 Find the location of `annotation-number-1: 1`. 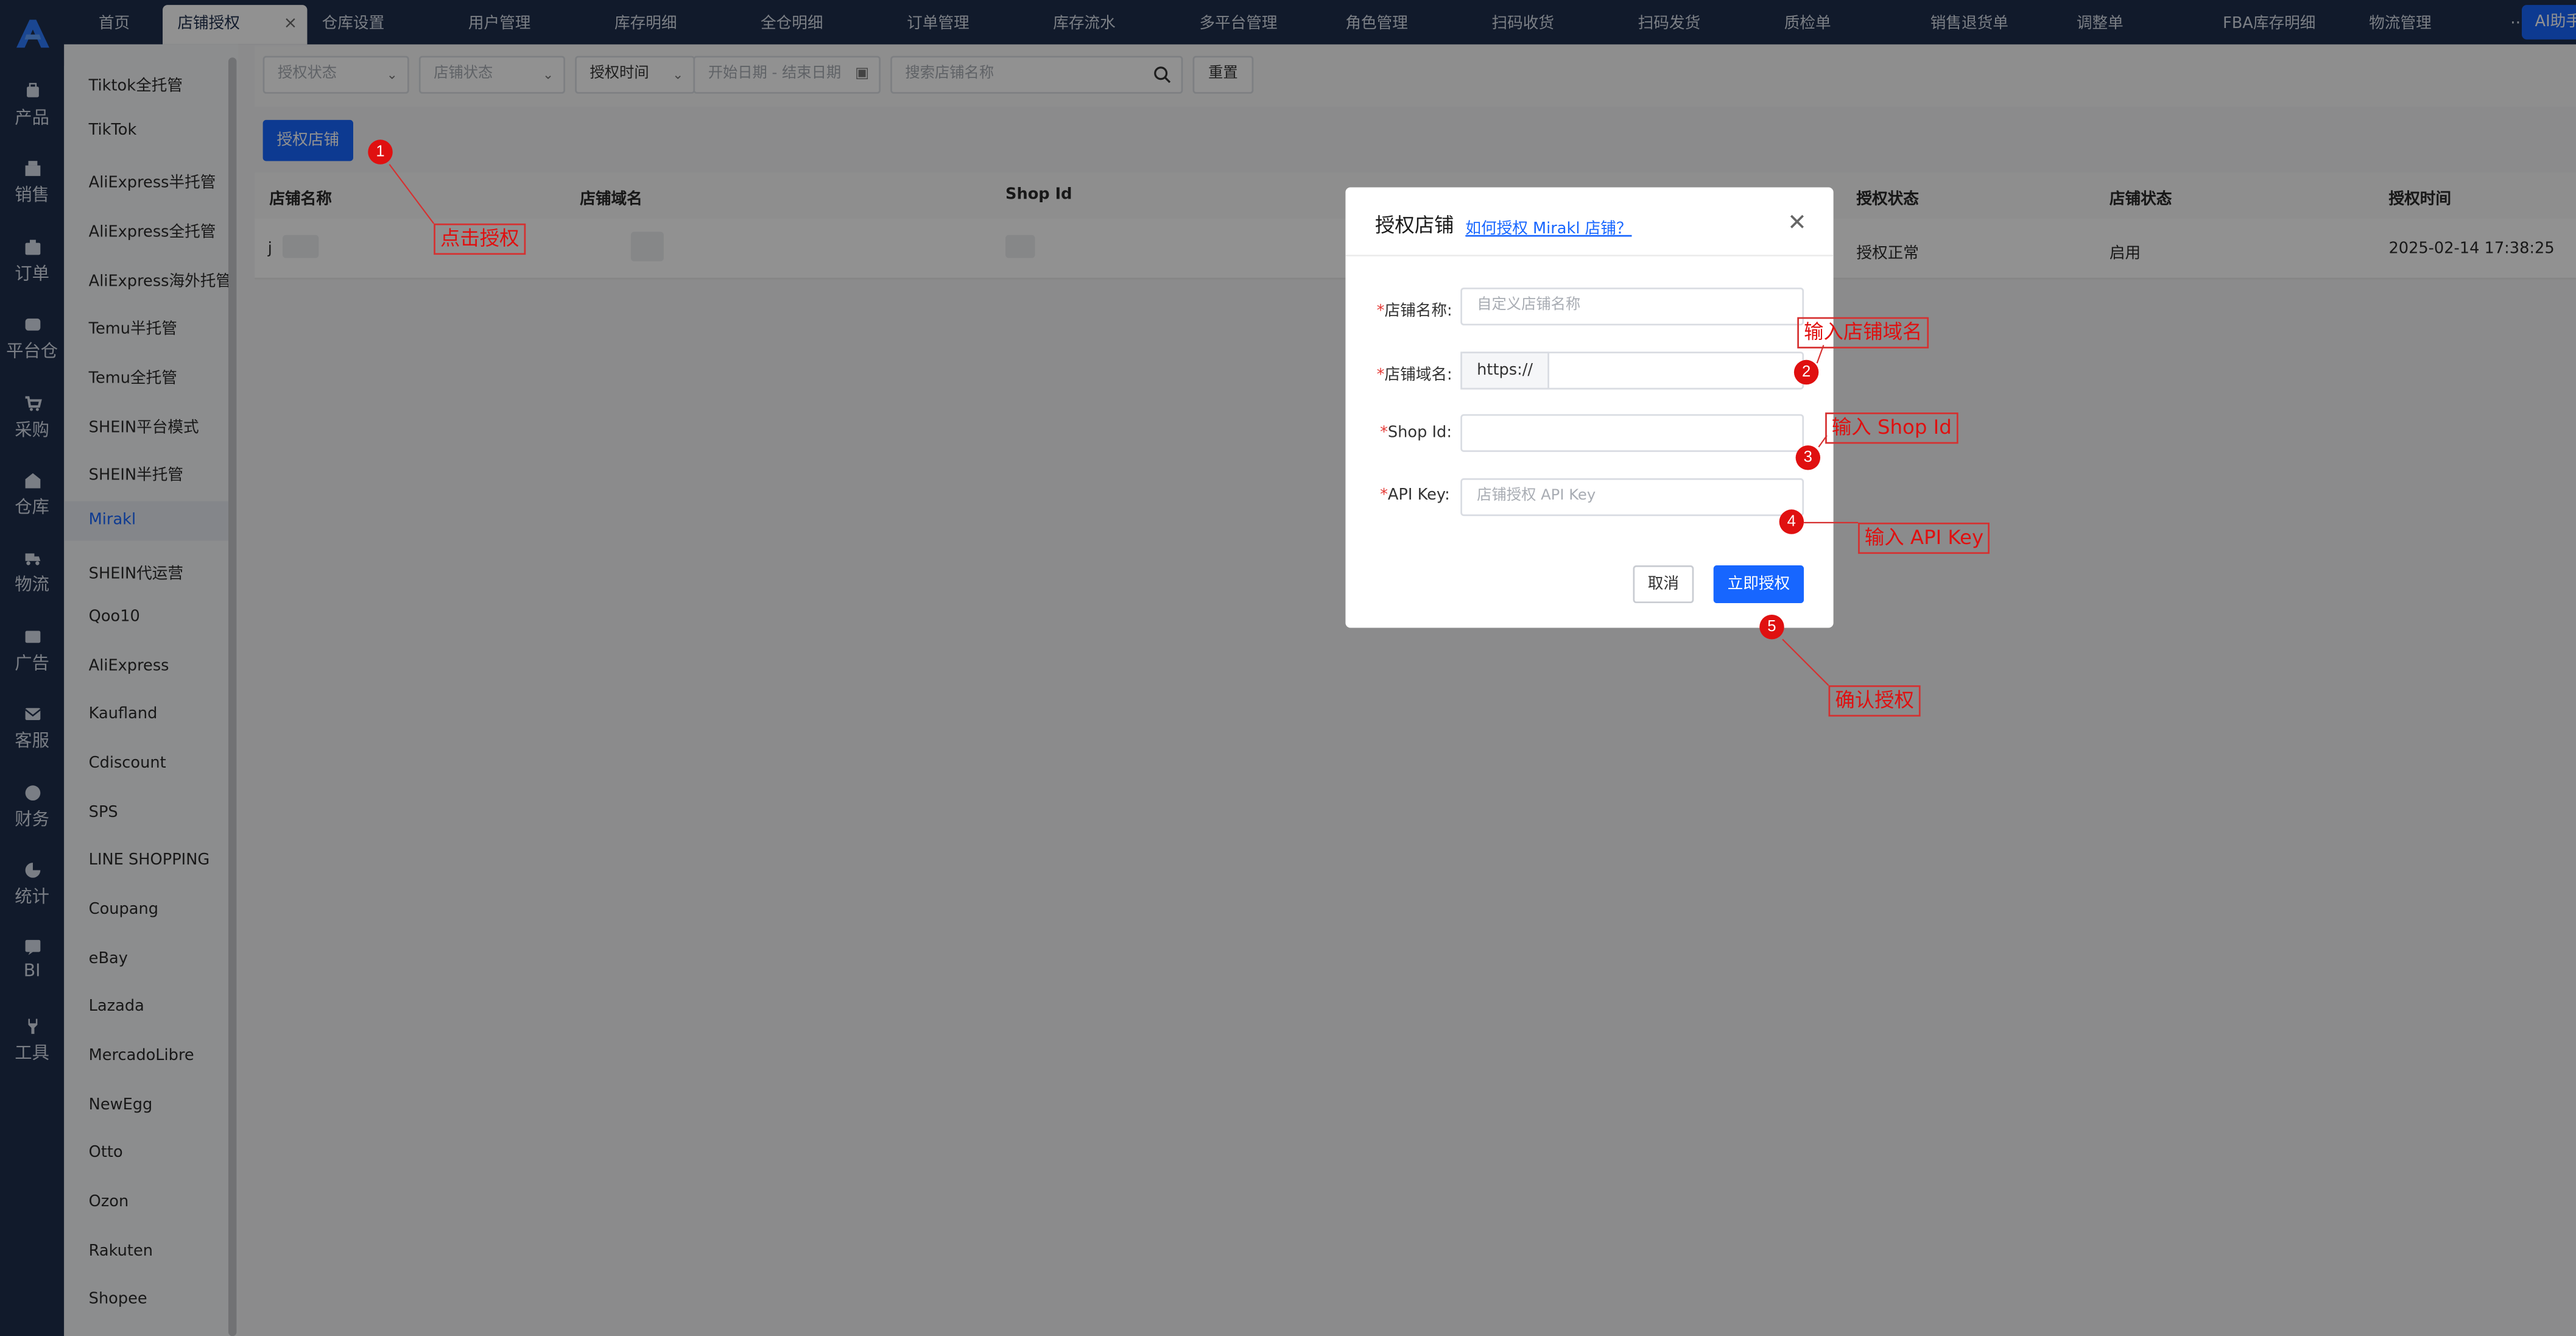

annotation-number-1: 1 is located at coordinates (380, 152).